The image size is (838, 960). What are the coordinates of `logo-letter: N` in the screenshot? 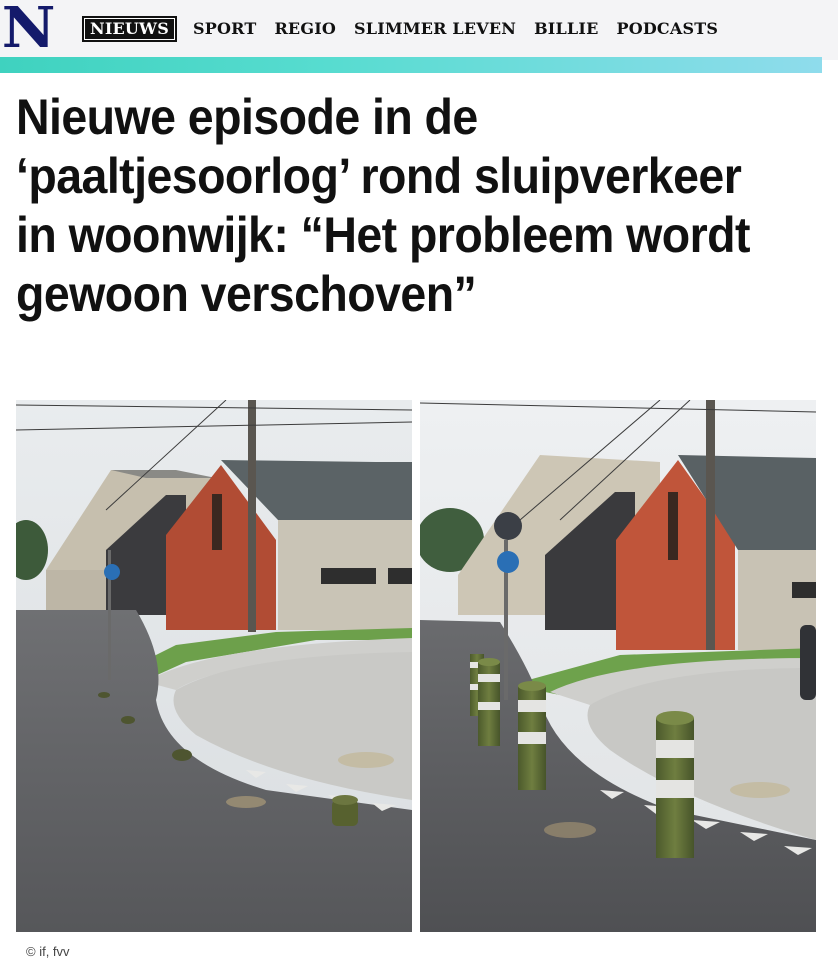 It's located at (29, 30).